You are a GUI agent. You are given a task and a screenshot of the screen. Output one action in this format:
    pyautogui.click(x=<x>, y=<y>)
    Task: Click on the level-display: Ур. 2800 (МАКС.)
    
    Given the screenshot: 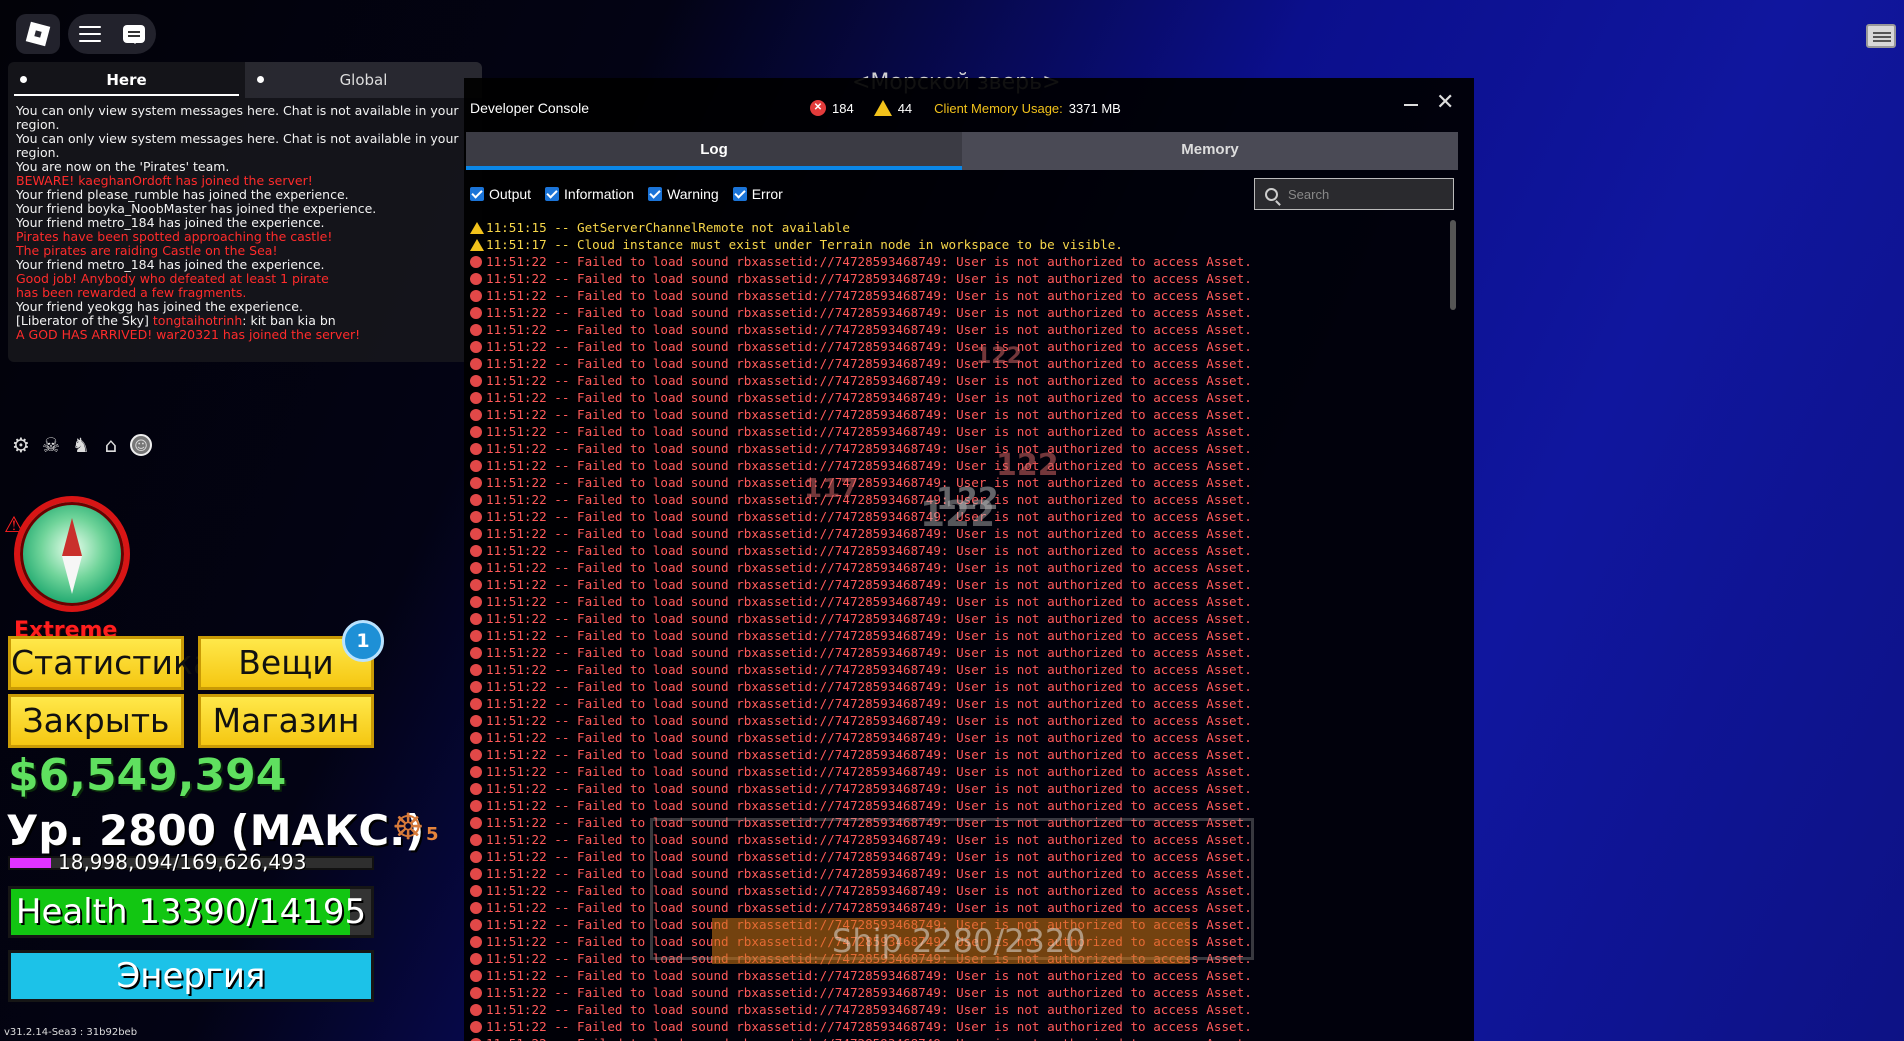 What is the action you would take?
    pyautogui.click(x=215, y=830)
    